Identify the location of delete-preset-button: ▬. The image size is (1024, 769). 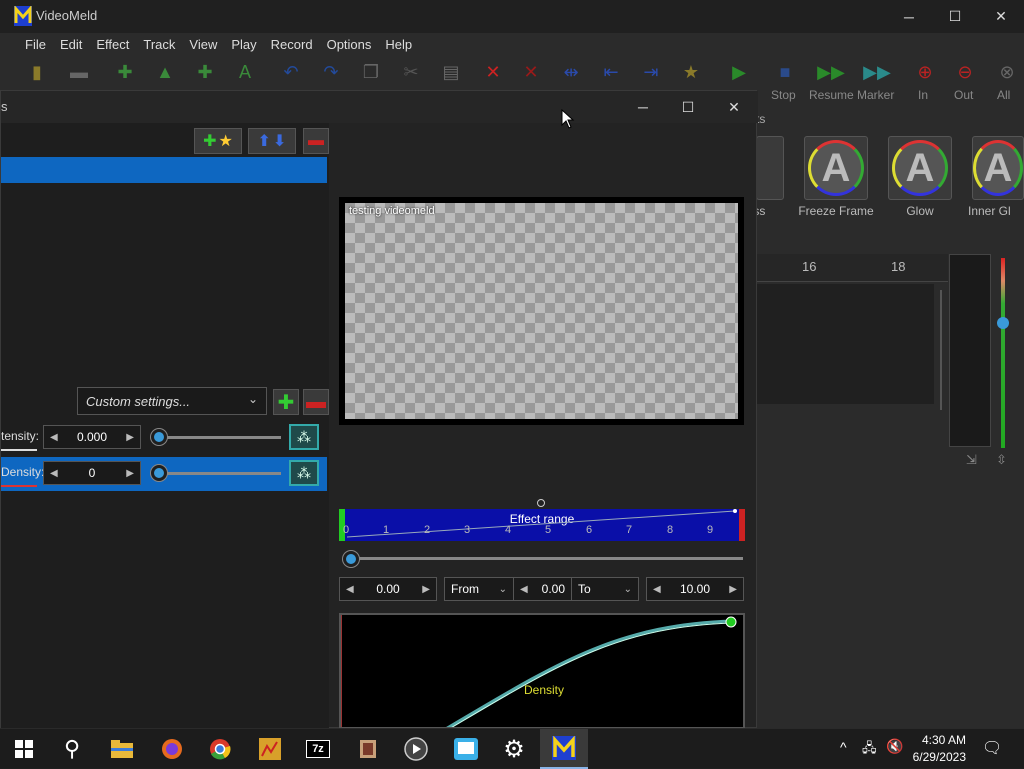
(316, 402).